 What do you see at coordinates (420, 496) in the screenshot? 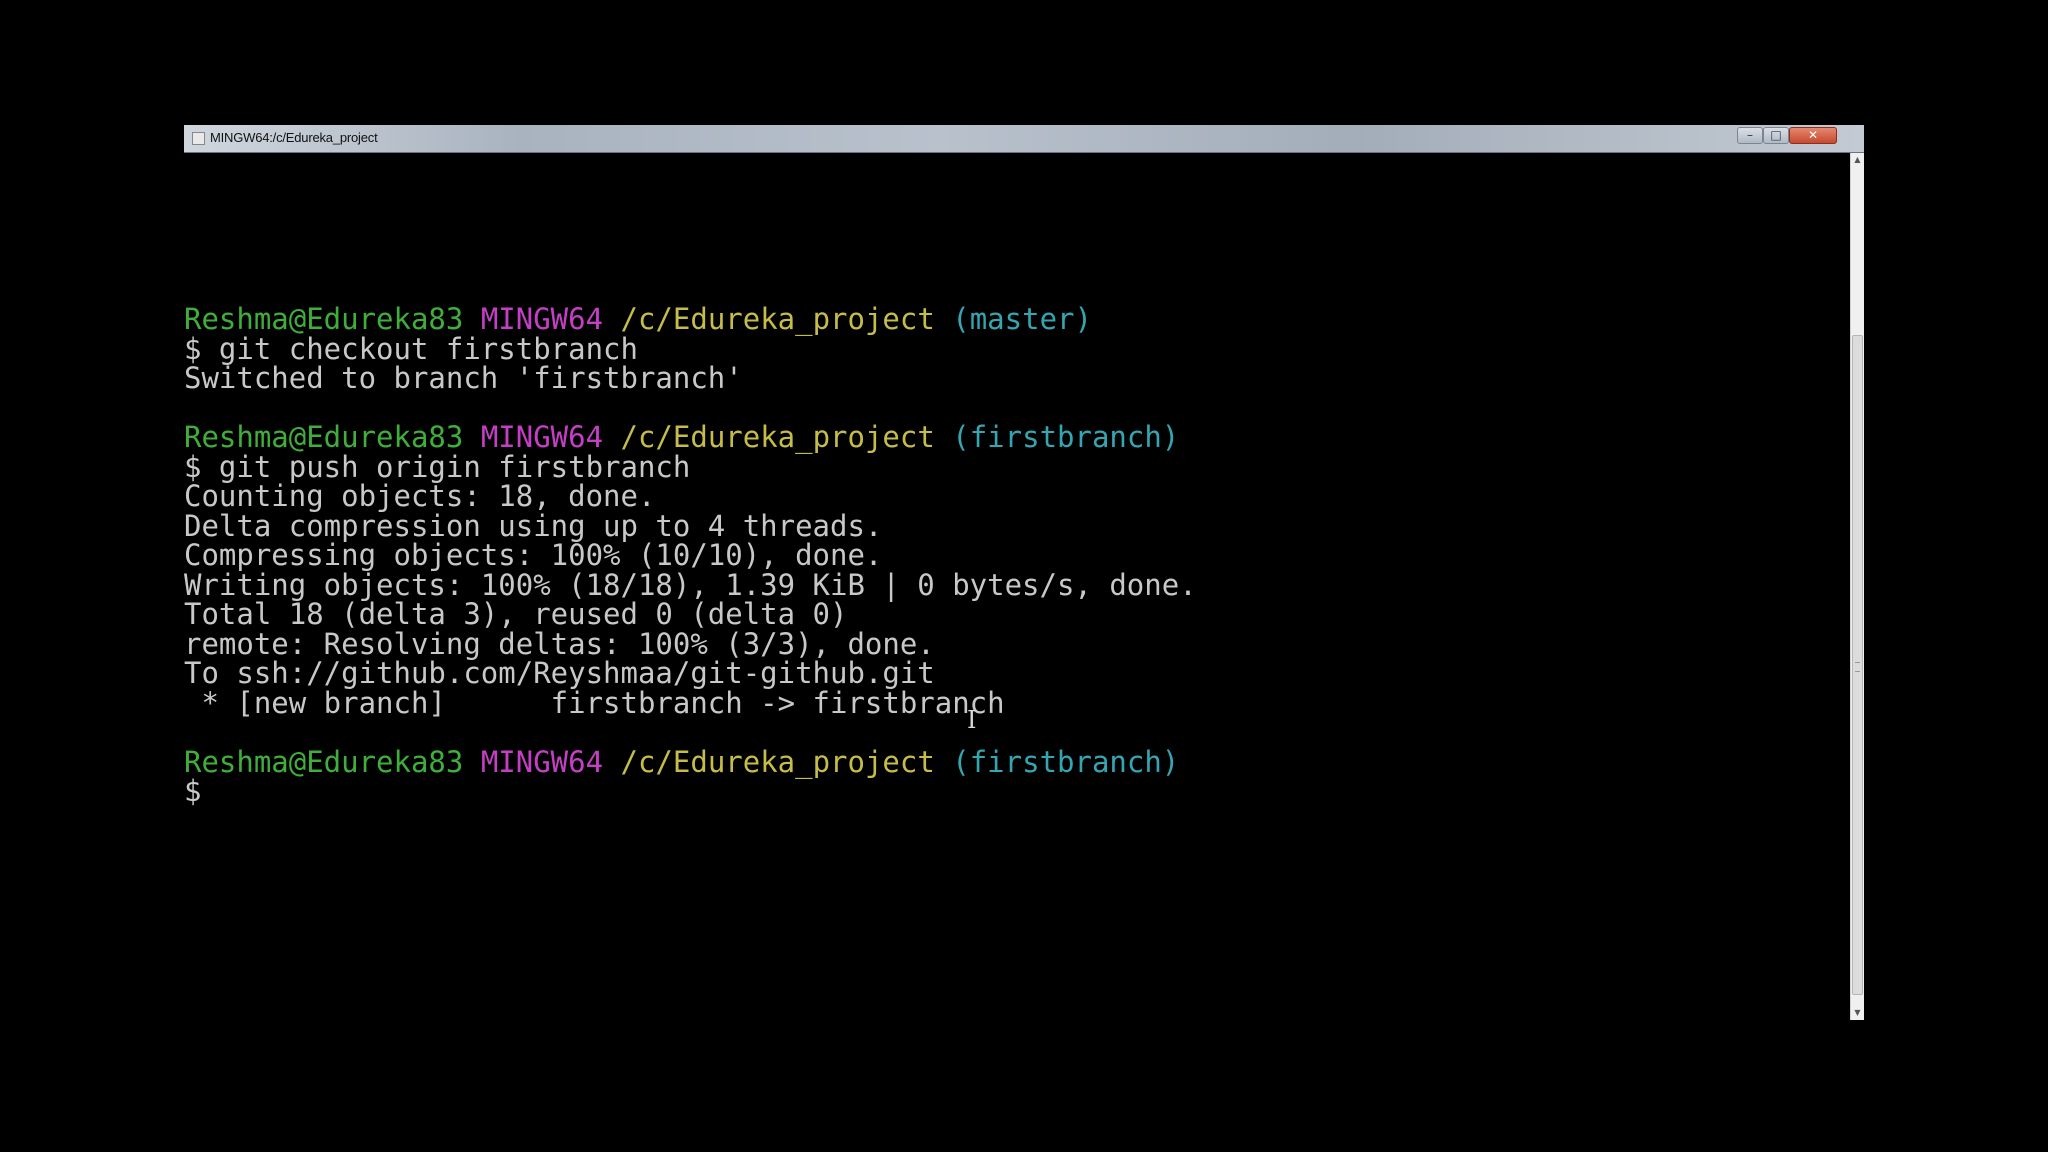
I see `output-line: Counting objects: 18, done.` at bounding box center [420, 496].